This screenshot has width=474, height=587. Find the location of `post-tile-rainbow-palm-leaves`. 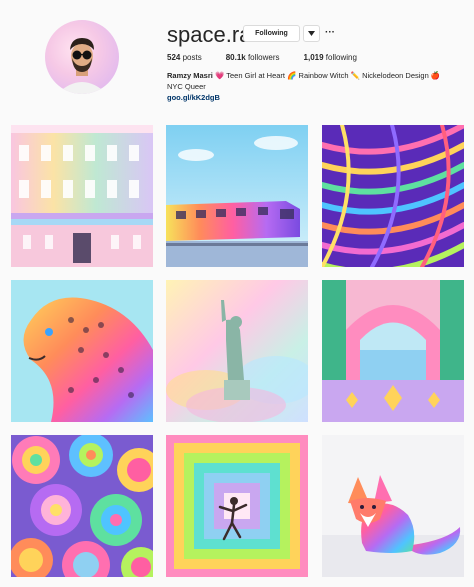

post-tile-rainbow-palm-leaves is located at coordinates (393, 196).